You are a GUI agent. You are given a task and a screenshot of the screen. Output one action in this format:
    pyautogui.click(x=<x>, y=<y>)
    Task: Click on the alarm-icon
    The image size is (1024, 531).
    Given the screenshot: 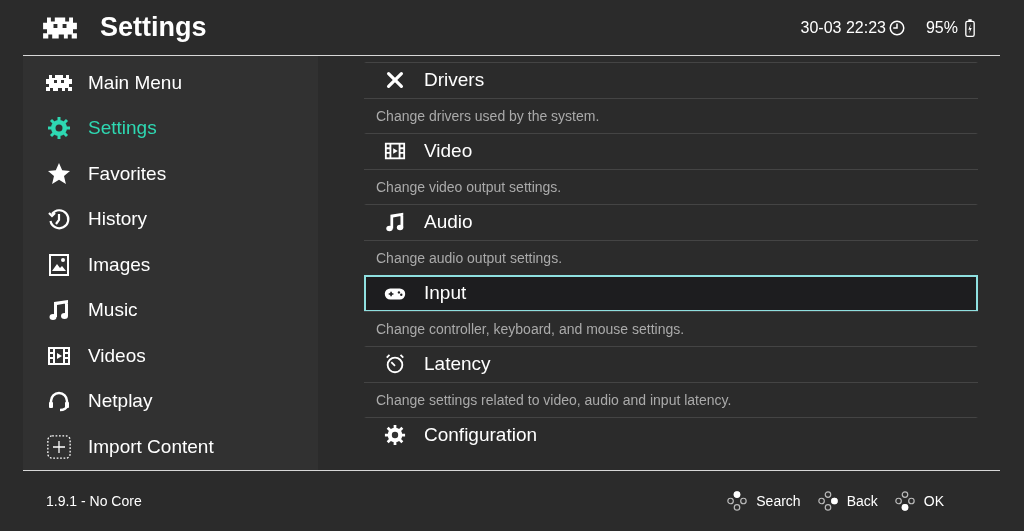 What is the action you would take?
    pyautogui.click(x=395, y=364)
    